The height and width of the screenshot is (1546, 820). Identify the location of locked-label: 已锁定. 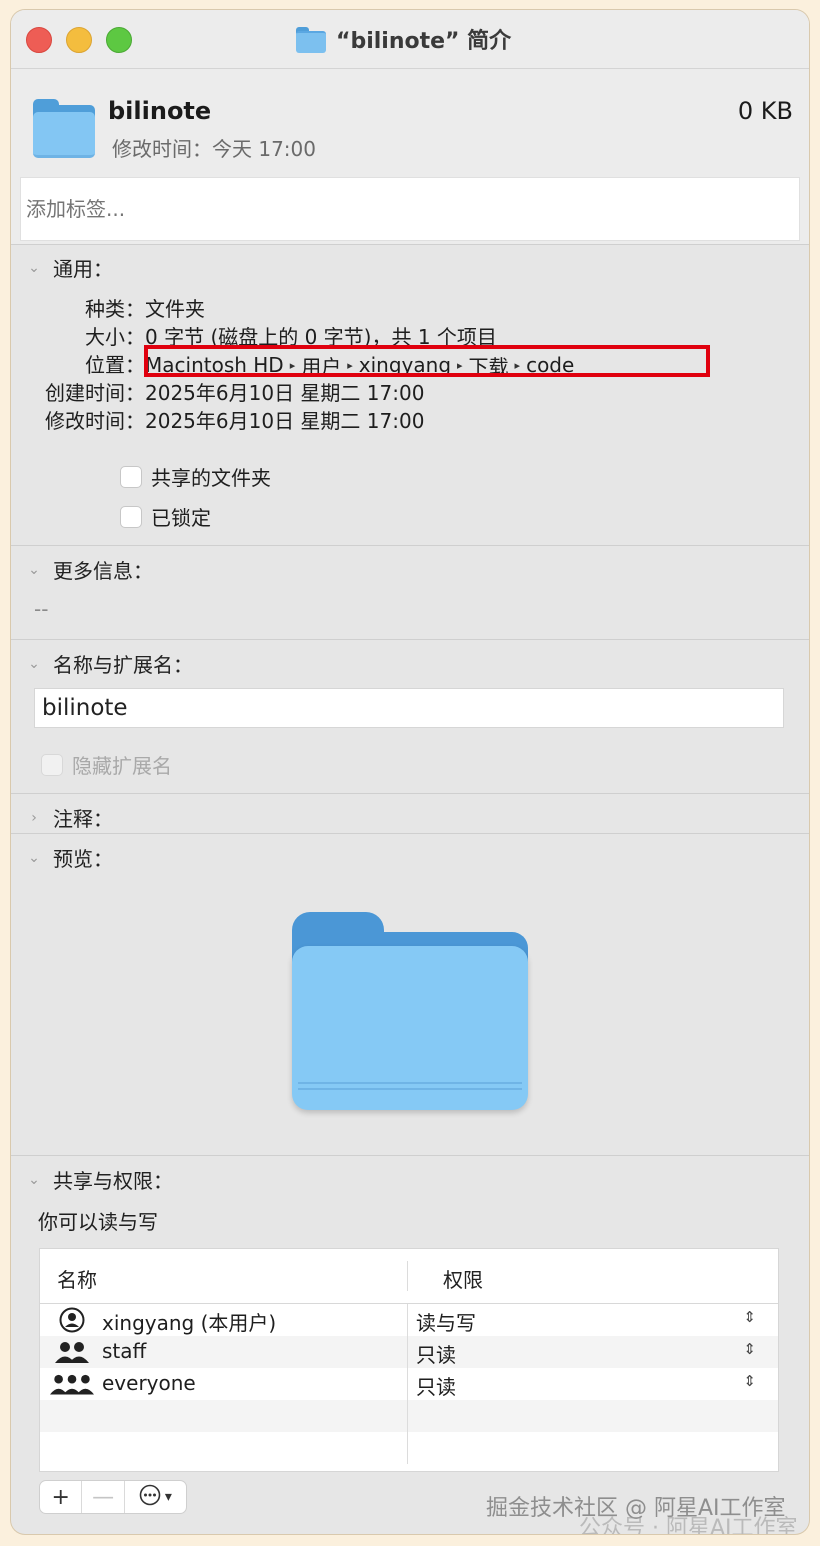
(181, 518).